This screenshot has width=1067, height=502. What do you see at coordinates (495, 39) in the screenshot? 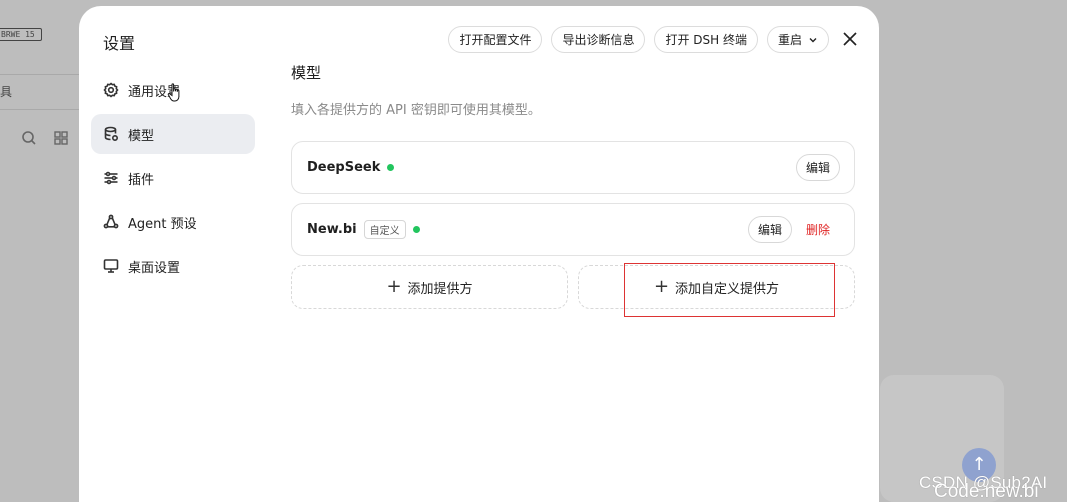
I see `open-config-button: 打开配置文件` at bounding box center [495, 39].